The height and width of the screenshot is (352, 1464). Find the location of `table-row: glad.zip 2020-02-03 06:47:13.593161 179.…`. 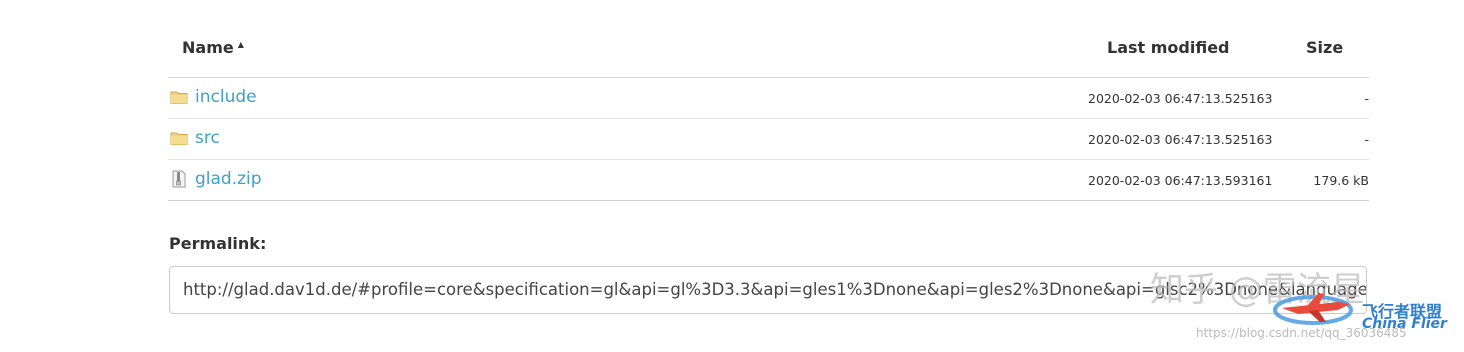

table-row: glad.zip 2020-02-03 06:47:13.593161 179.… is located at coordinates (768, 180).